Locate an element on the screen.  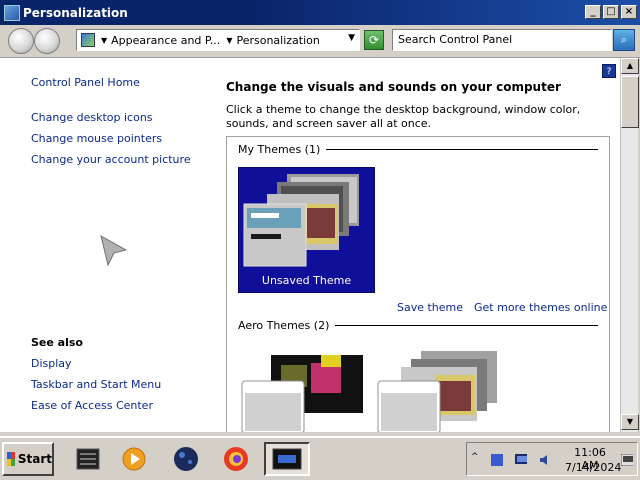
breadcrumb-personalization: Personalization is located at coordinates (277, 40).